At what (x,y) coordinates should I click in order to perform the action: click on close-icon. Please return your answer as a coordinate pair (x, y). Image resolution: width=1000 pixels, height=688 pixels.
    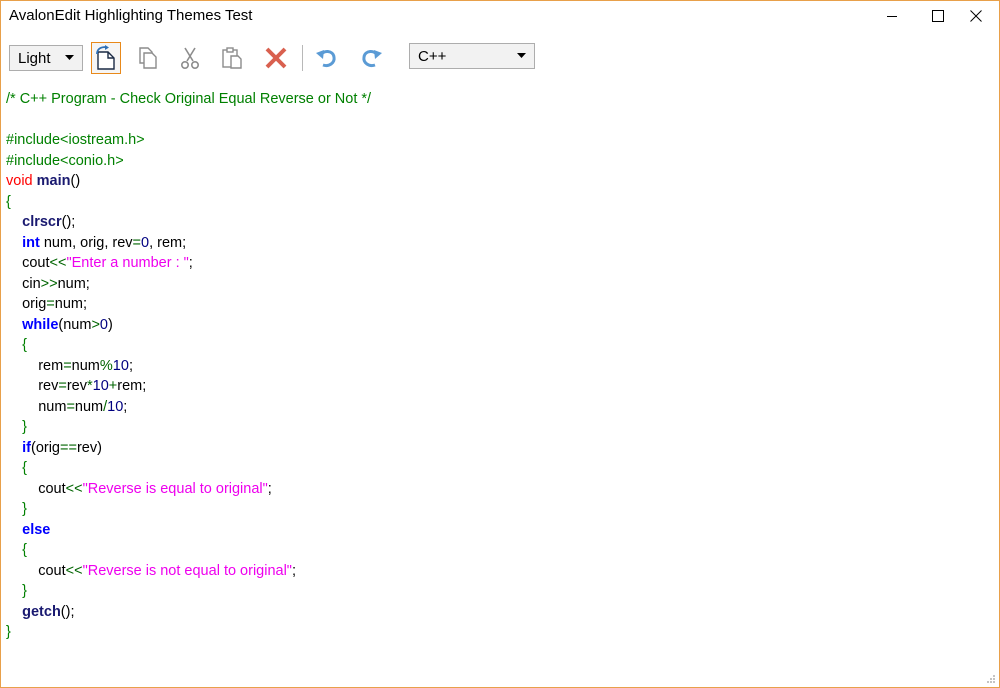
    Looking at the image, I should click on (976, 16).